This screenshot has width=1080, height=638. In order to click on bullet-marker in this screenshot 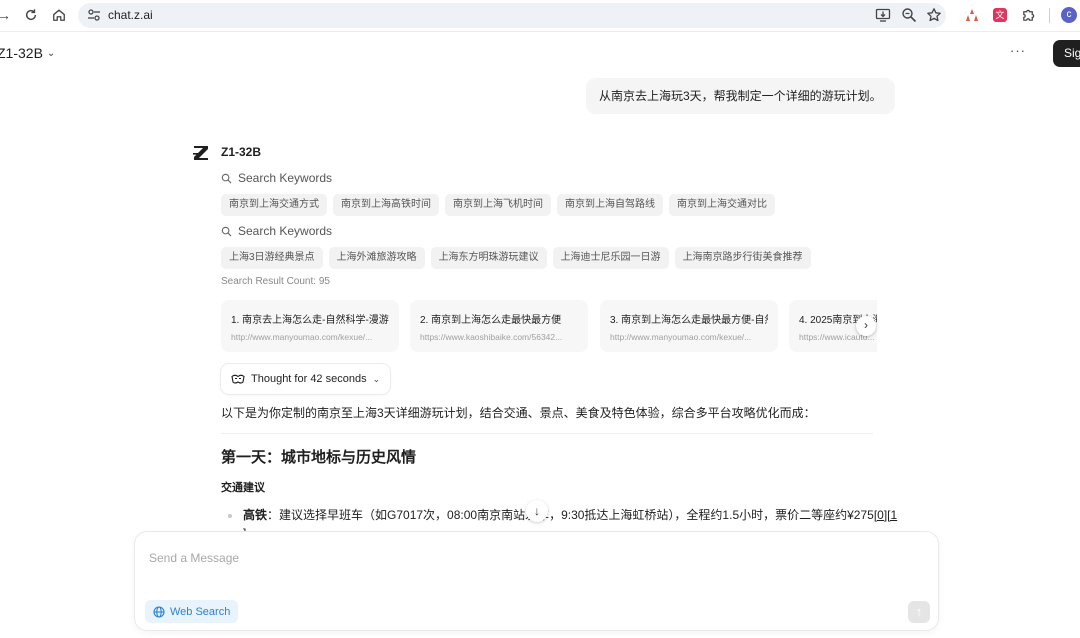, I will do `click(230, 516)`.